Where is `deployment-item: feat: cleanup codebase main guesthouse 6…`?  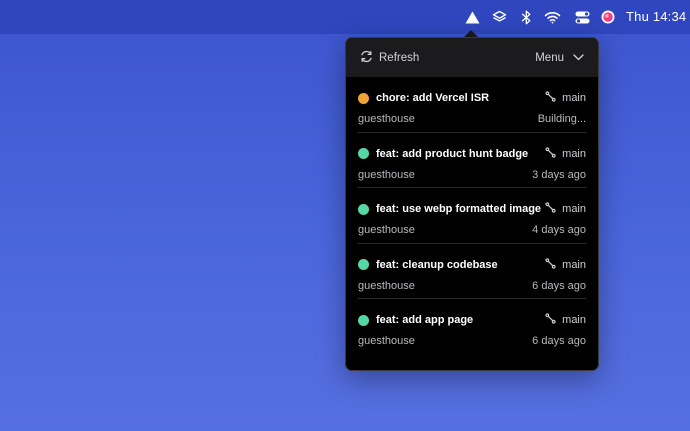 deployment-item: feat: cleanup codebase main guesthouse 6… is located at coordinates (472, 271).